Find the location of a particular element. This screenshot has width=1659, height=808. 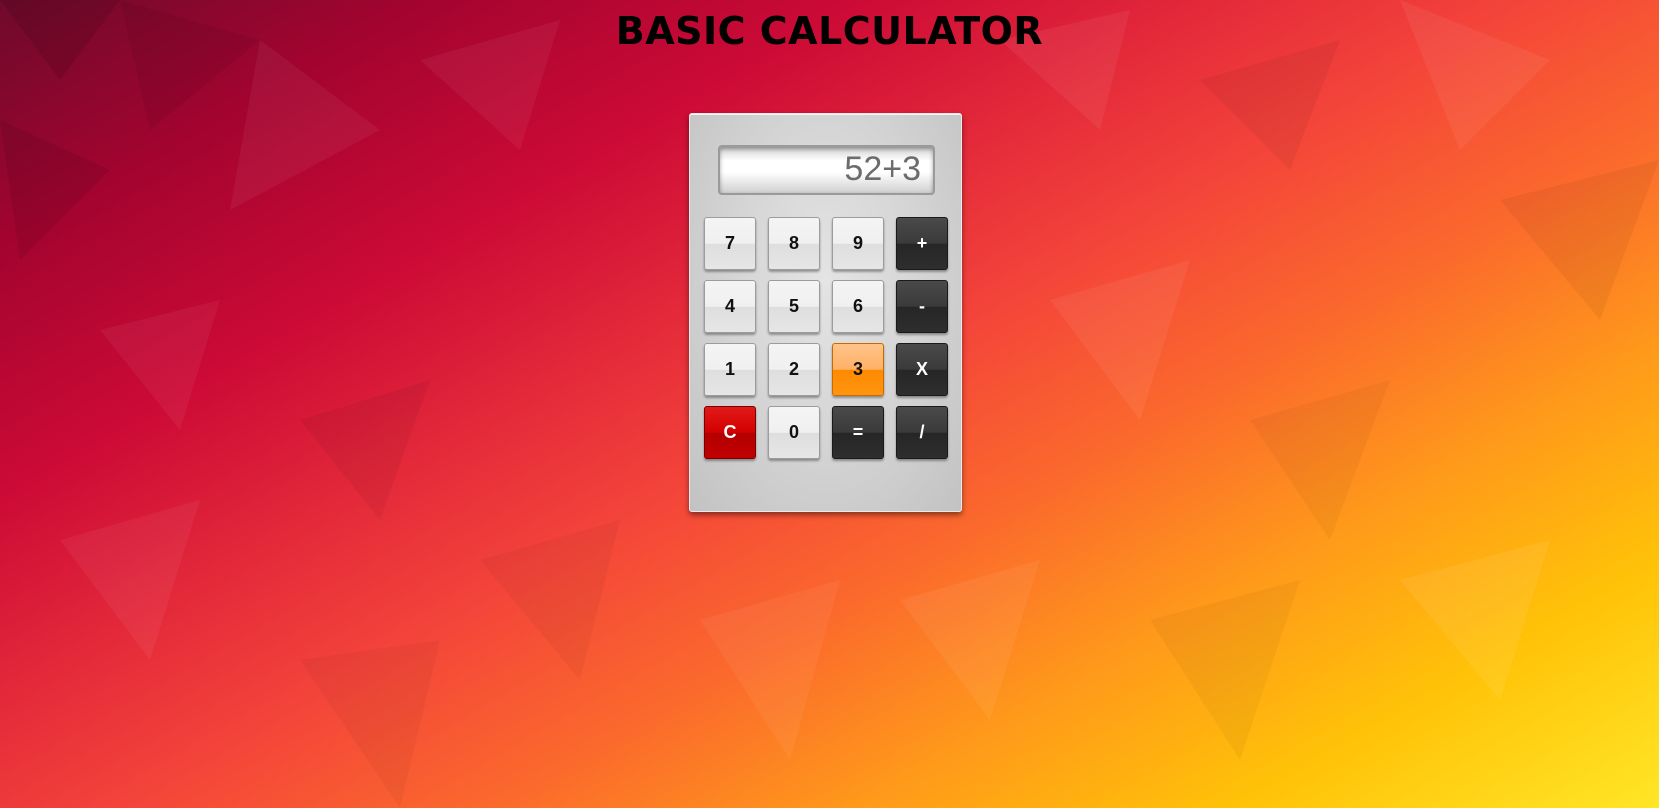

plus-key: + is located at coordinates (922, 243).